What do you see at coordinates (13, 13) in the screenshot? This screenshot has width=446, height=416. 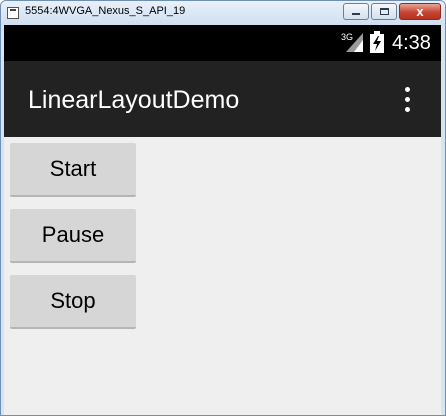 I see `app-window-icon` at bounding box center [13, 13].